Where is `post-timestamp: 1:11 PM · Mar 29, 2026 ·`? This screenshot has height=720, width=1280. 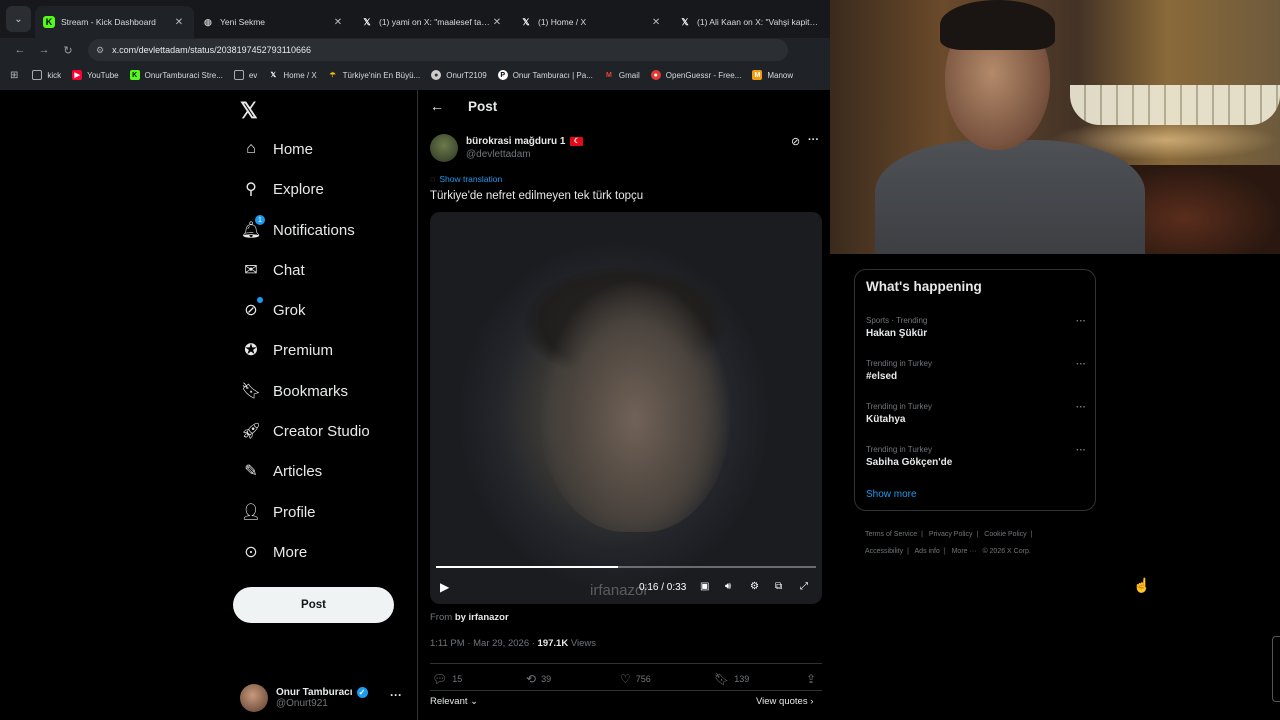
post-timestamp: 1:11 PM · Mar 29, 2026 · is located at coordinates (482, 643).